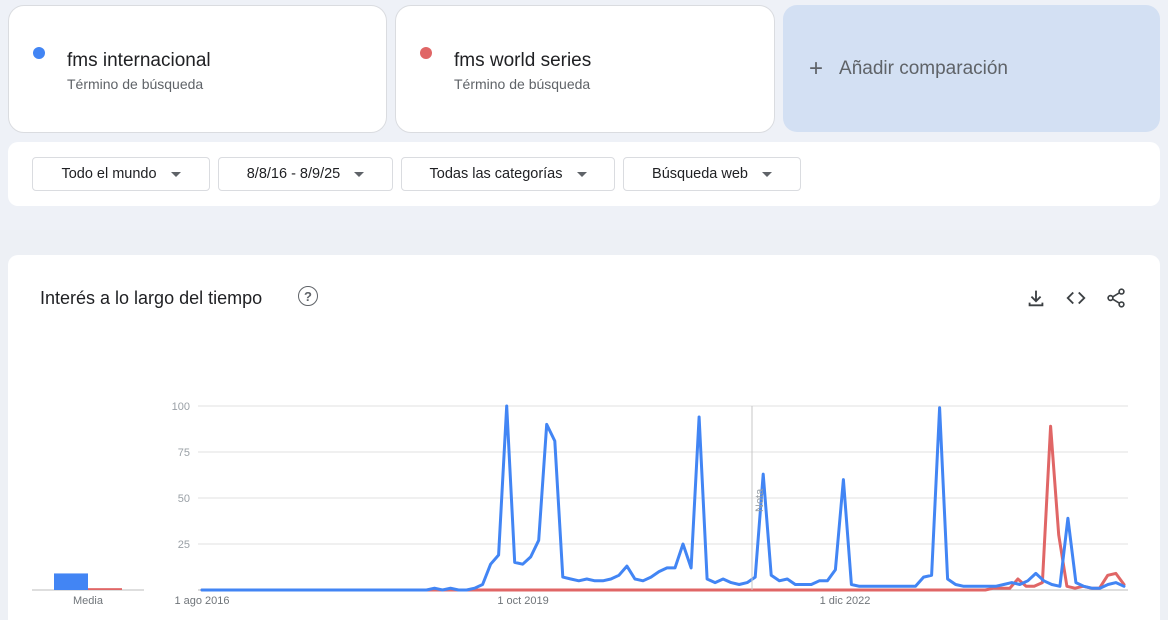 Image resolution: width=1168 pixels, height=620 pixels. I want to click on term-card-fms-internacional: fms internacional Término de búsqueda, so click(197, 69).